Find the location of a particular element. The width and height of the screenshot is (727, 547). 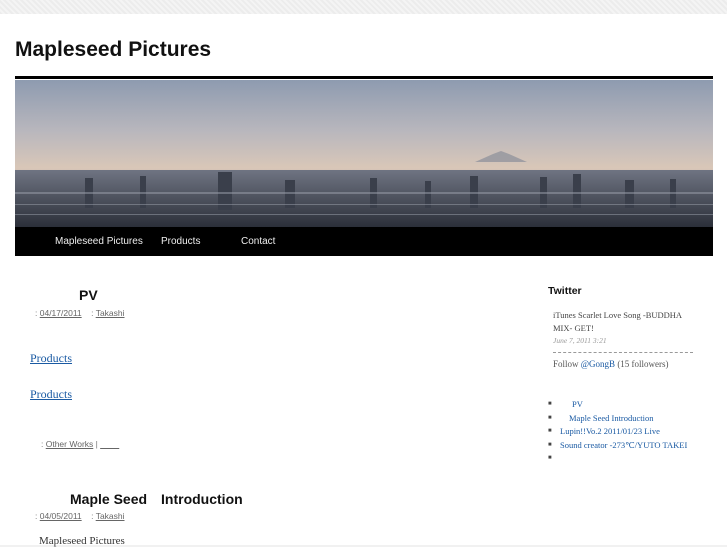

recent-post-link: Lupin!!Vo.2 2011/01/23 Live is located at coordinates (610, 431).